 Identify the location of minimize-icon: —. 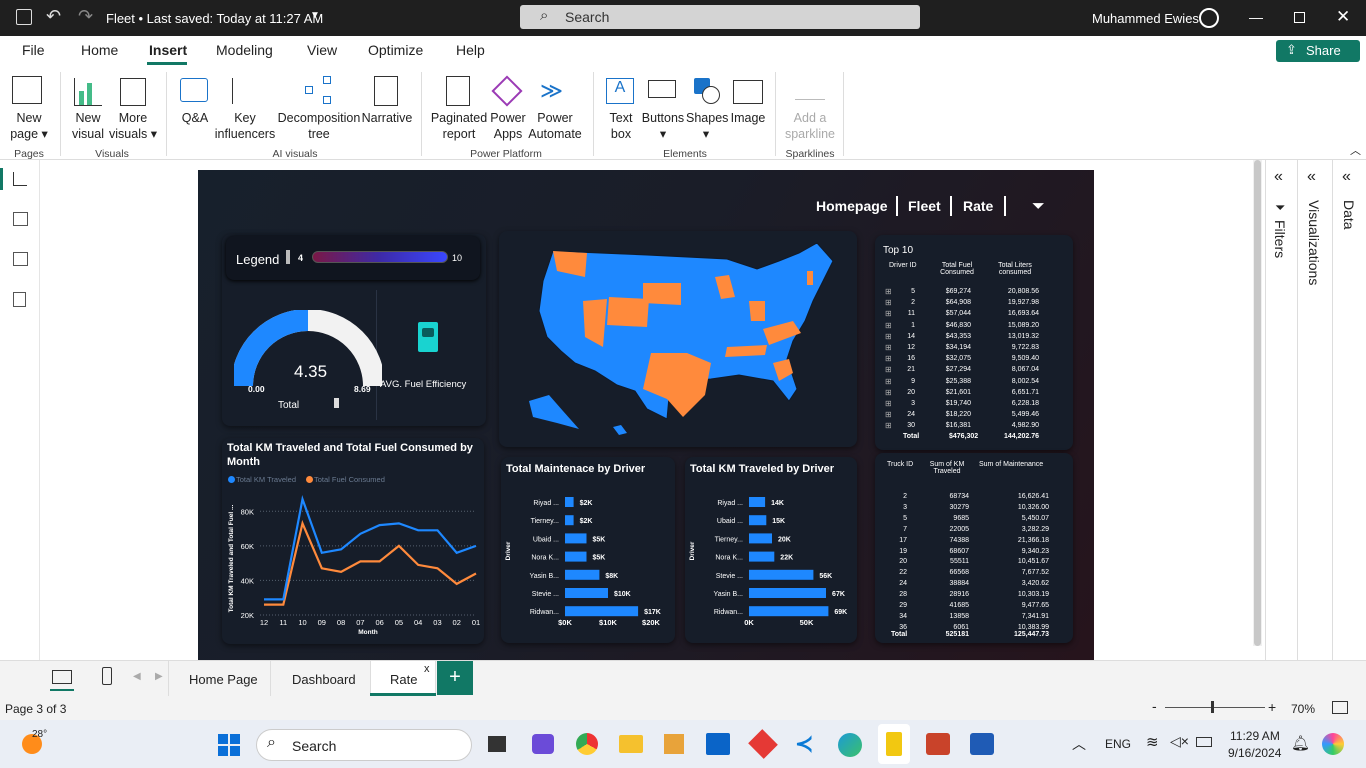
(1256, 17).